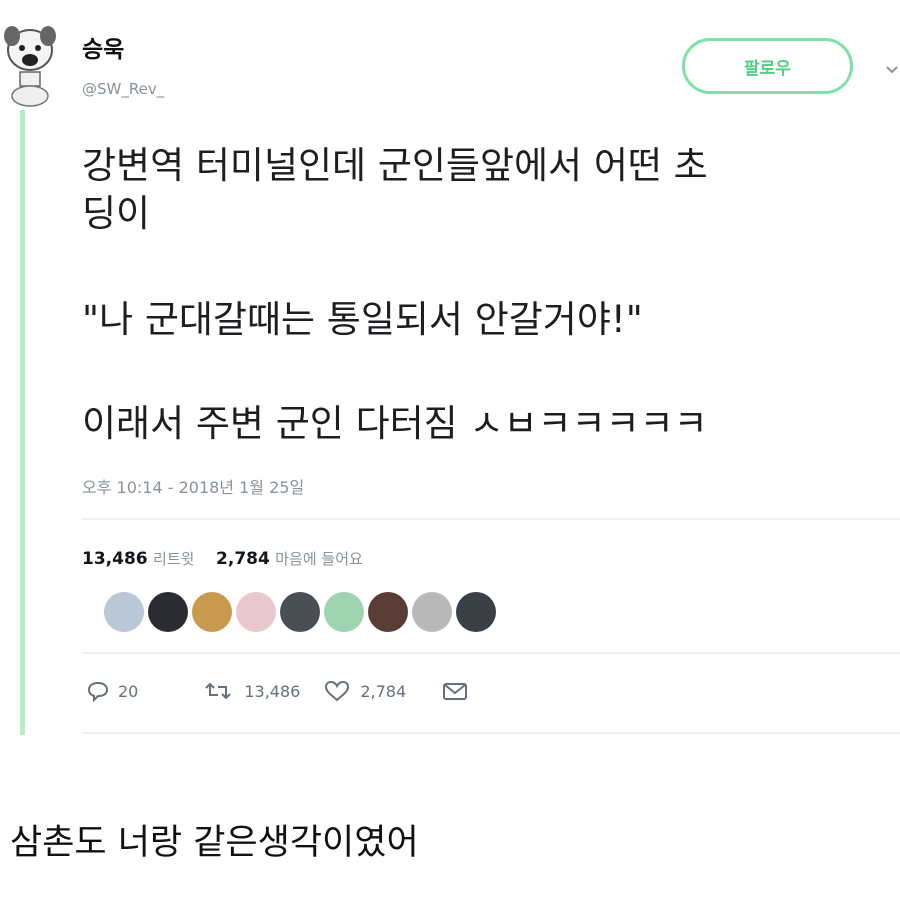  I want to click on user-handle: @SW_Rev_, so click(123, 89).